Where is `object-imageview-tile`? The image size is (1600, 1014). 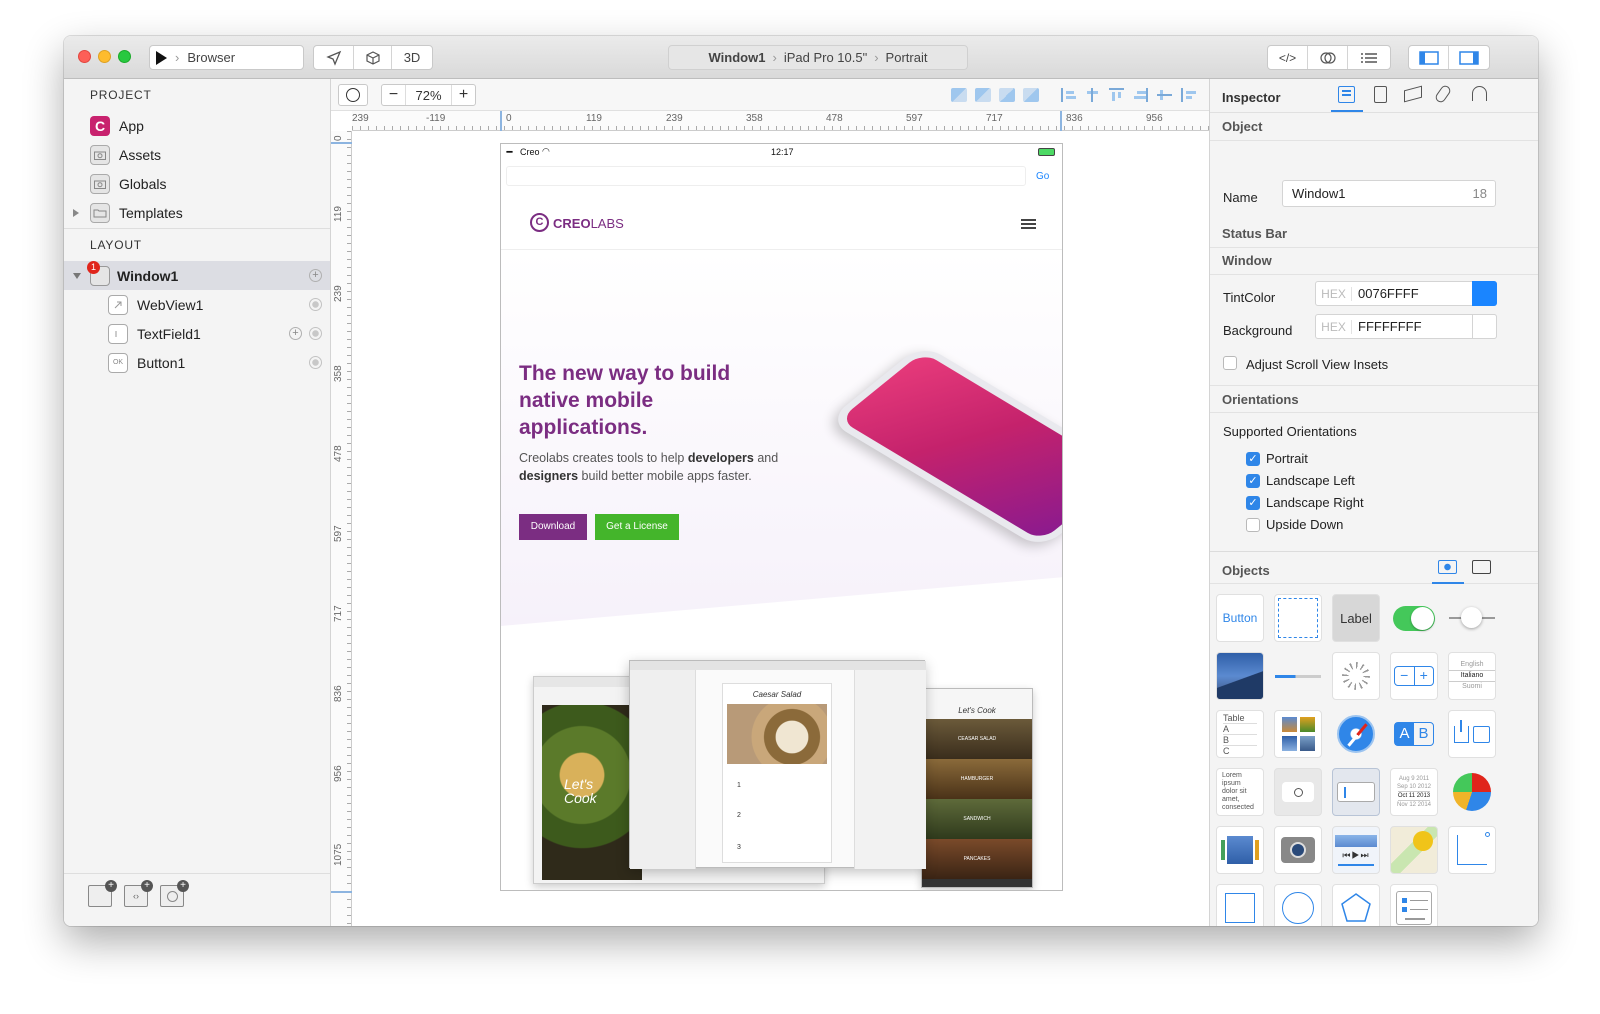 object-imageview-tile is located at coordinates (1240, 676).